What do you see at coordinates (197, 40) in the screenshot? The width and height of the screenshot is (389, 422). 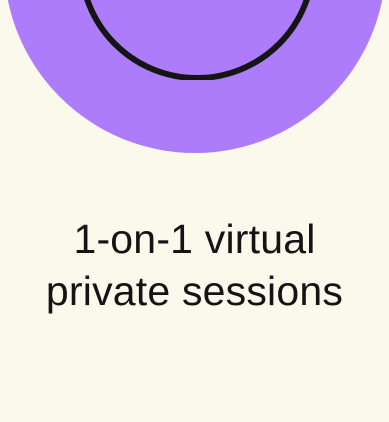 I see `circle-ring-icon` at bounding box center [197, 40].